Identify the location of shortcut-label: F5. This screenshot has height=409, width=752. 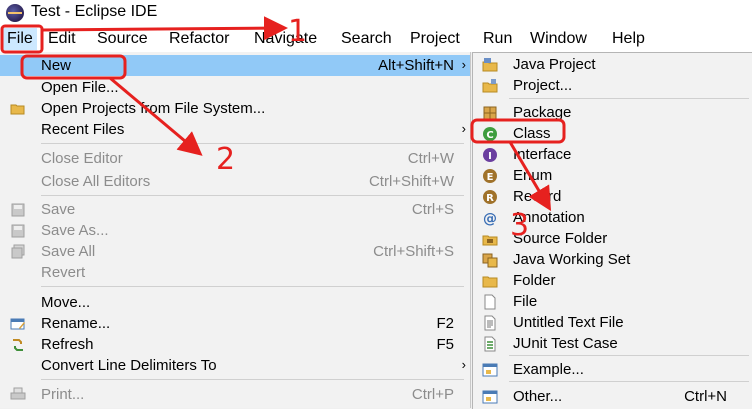
(445, 344).